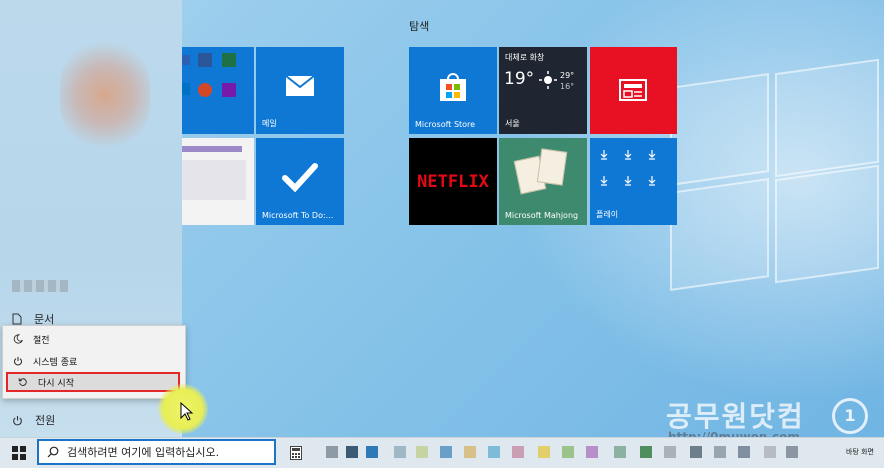 This screenshot has width=884, height=468. Describe the element at coordinates (205, 90) in the screenshot. I see `powerpoint-icon` at that location.